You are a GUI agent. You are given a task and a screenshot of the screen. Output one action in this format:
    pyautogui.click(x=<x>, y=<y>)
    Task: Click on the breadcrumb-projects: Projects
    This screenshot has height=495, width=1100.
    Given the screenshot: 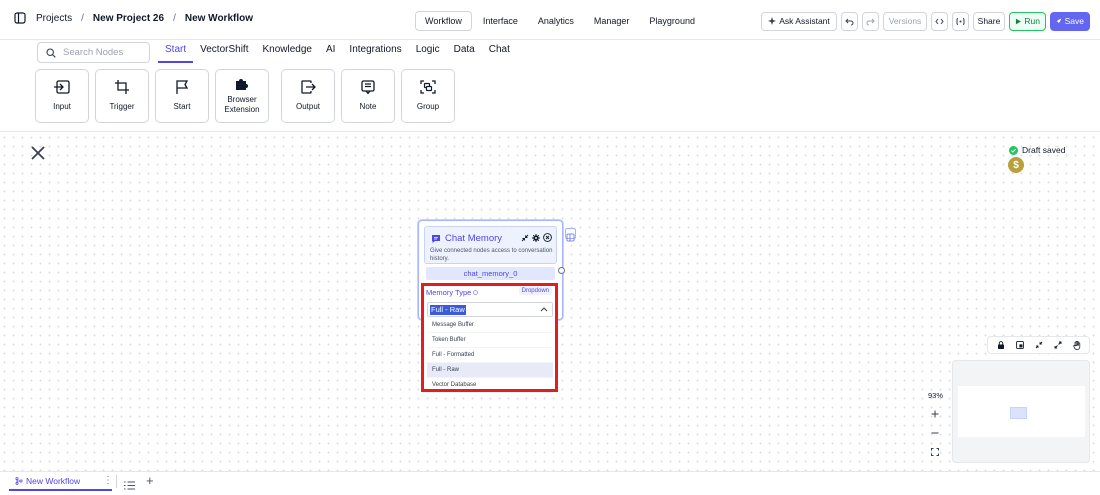 What is the action you would take?
    pyautogui.click(x=54, y=18)
    